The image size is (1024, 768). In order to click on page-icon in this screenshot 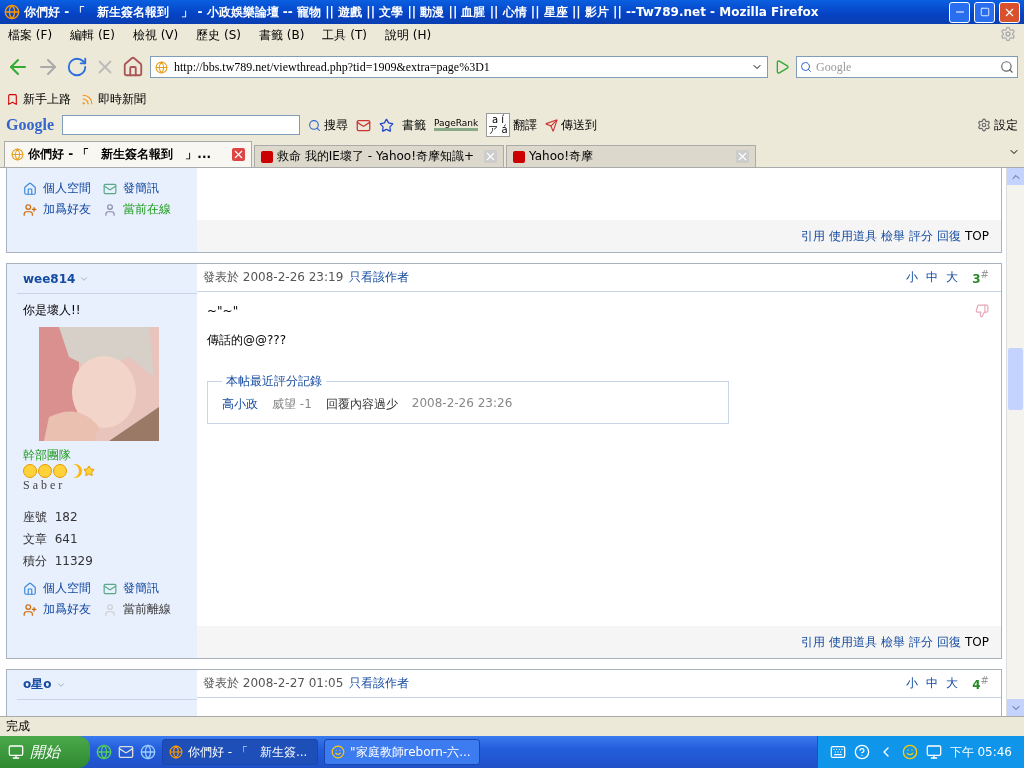, I will do `click(17, 154)`.